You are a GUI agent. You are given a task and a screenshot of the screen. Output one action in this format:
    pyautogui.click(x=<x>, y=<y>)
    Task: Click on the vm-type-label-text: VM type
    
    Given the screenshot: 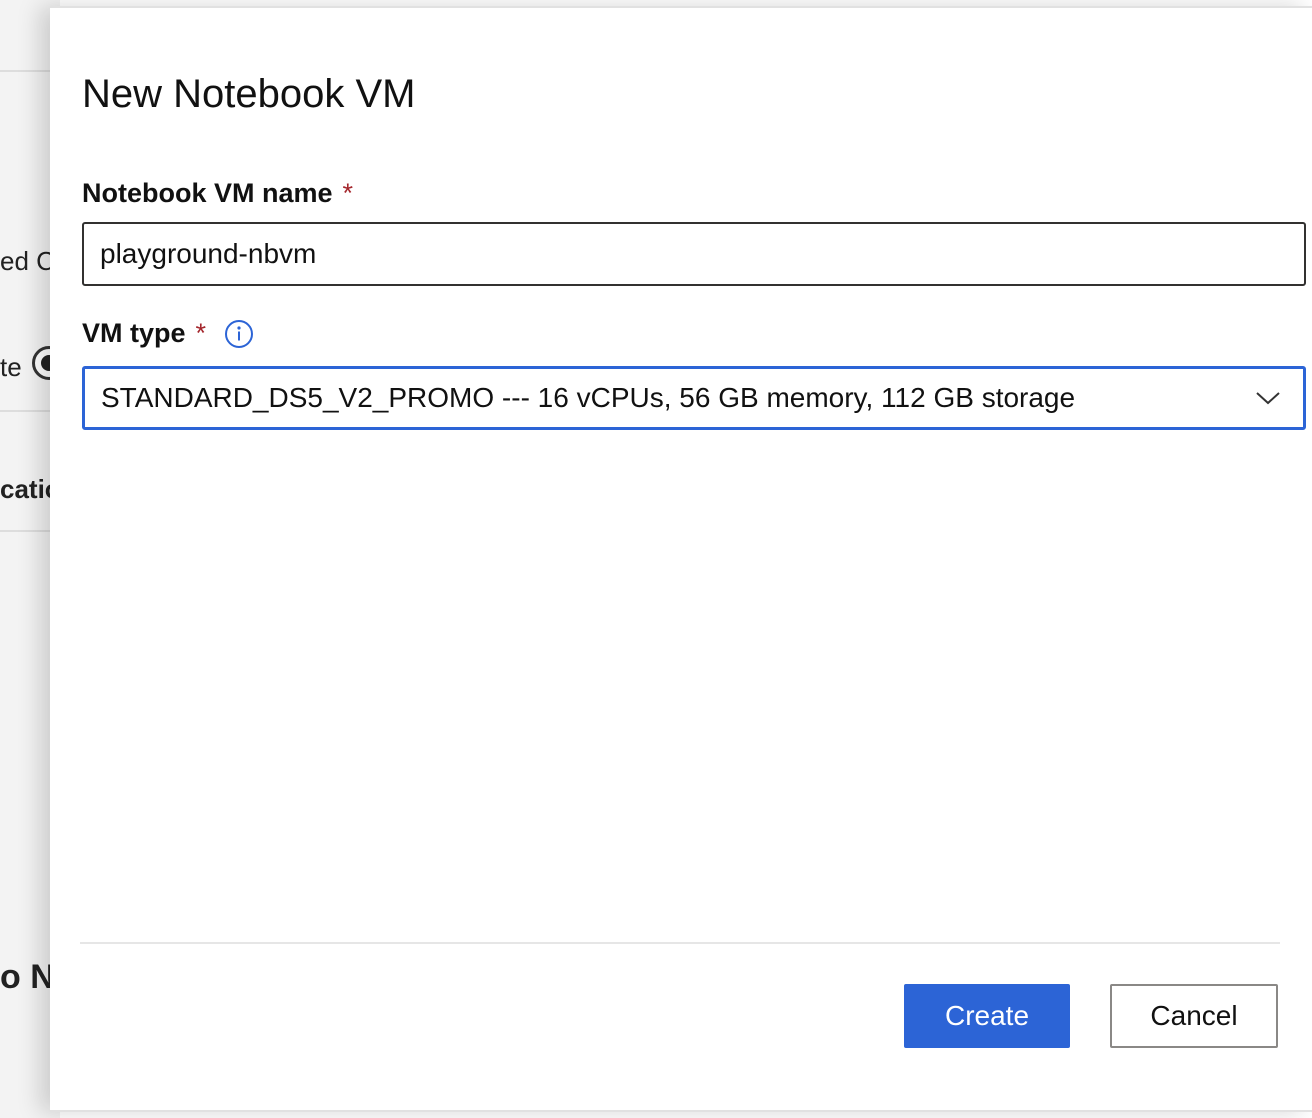 What is the action you would take?
    pyautogui.click(x=134, y=333)
    